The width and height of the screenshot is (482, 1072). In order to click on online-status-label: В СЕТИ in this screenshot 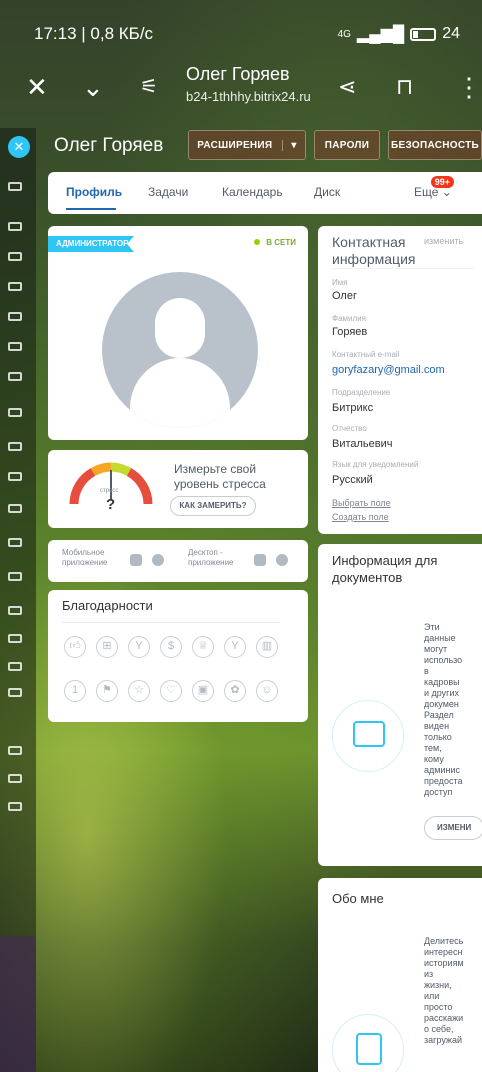, I will do `click(281, 242)`.